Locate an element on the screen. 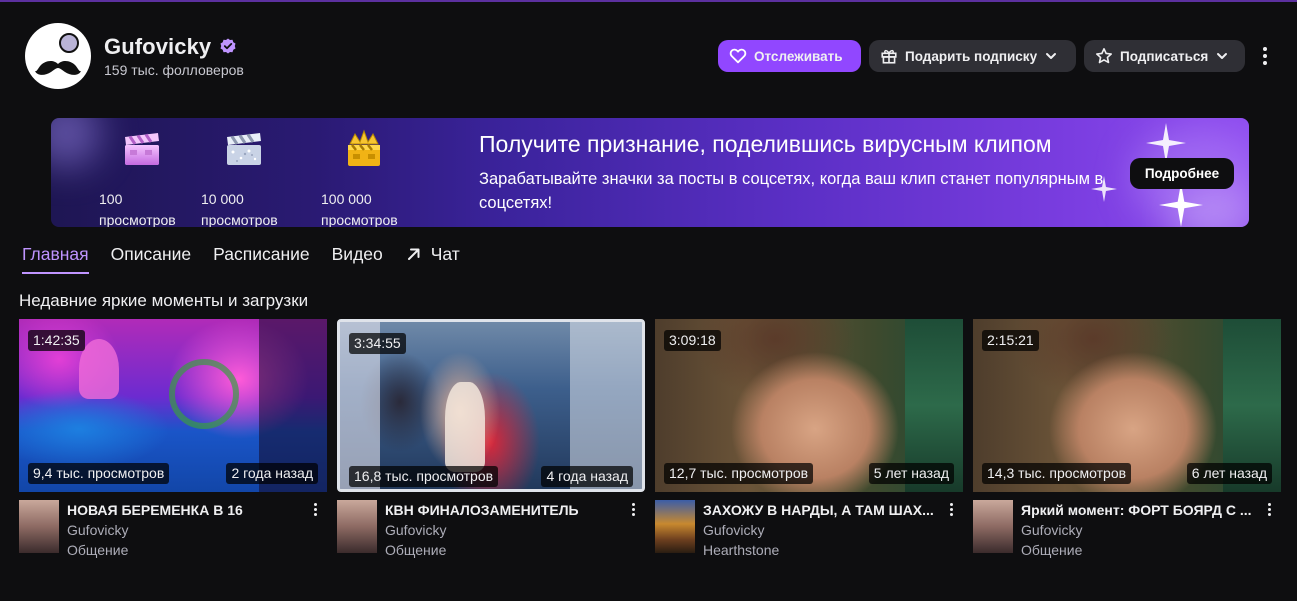 This screenshot has height=601, width=1297. video-duration: 1:42:35 is located at coordinates (56, 340).